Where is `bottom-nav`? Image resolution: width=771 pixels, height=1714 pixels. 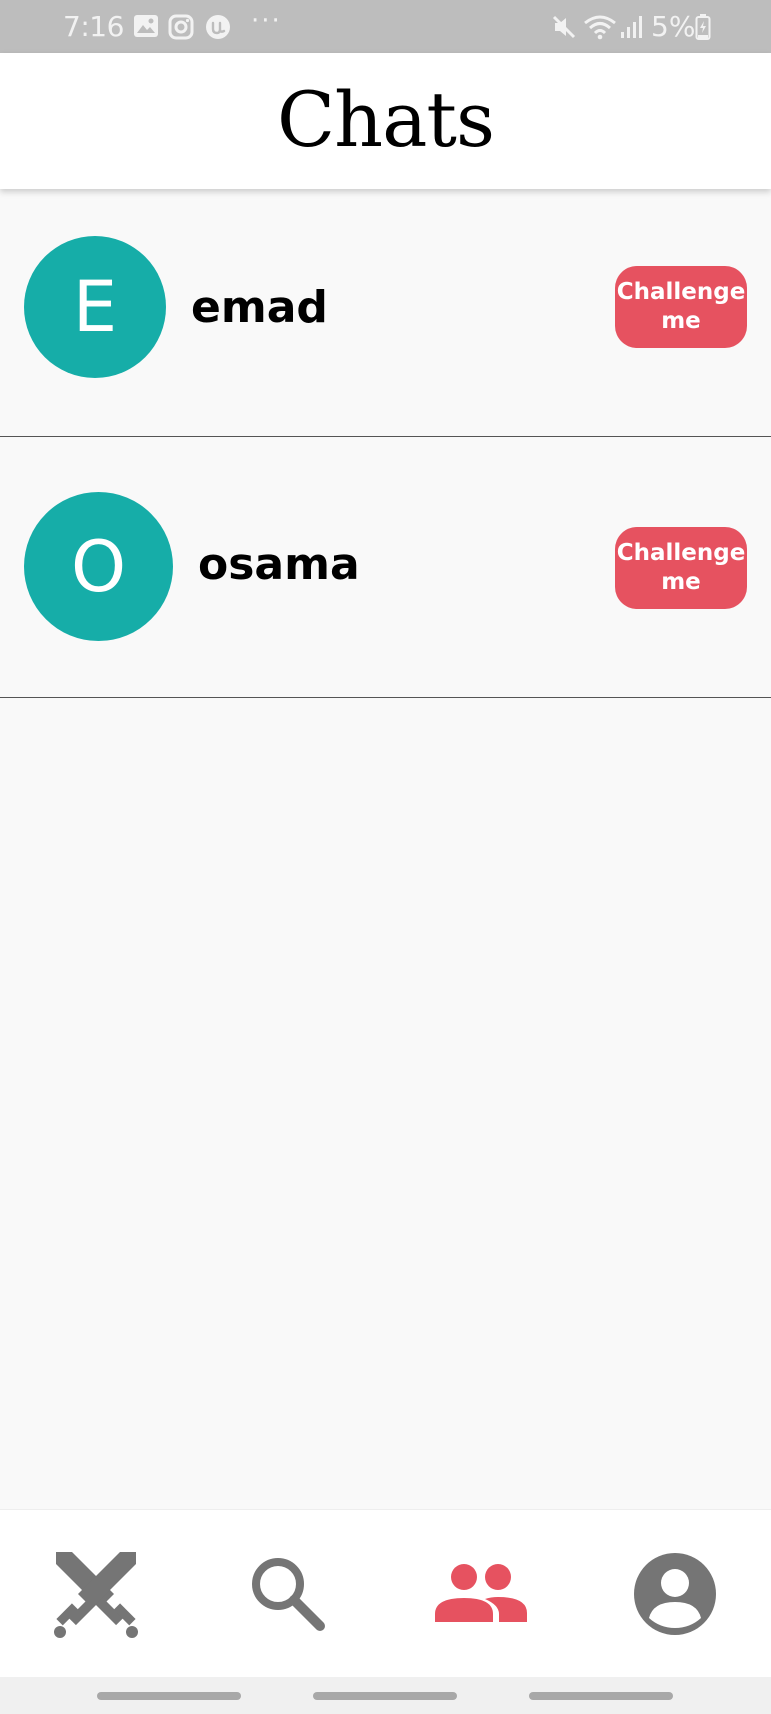 bottom-nav is located at coordinates (385, 1593).